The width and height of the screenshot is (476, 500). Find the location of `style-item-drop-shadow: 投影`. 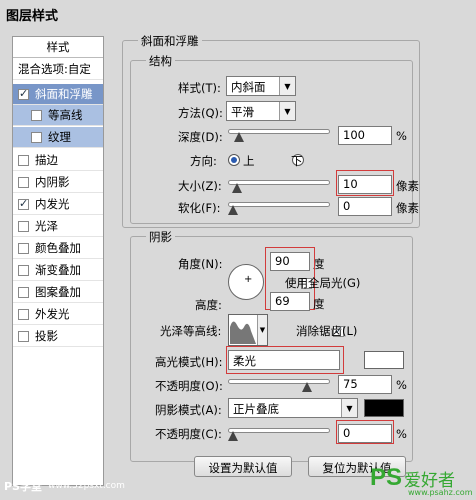

style-item-drop-shadow: 投影 is located at coordinates (58, 336).